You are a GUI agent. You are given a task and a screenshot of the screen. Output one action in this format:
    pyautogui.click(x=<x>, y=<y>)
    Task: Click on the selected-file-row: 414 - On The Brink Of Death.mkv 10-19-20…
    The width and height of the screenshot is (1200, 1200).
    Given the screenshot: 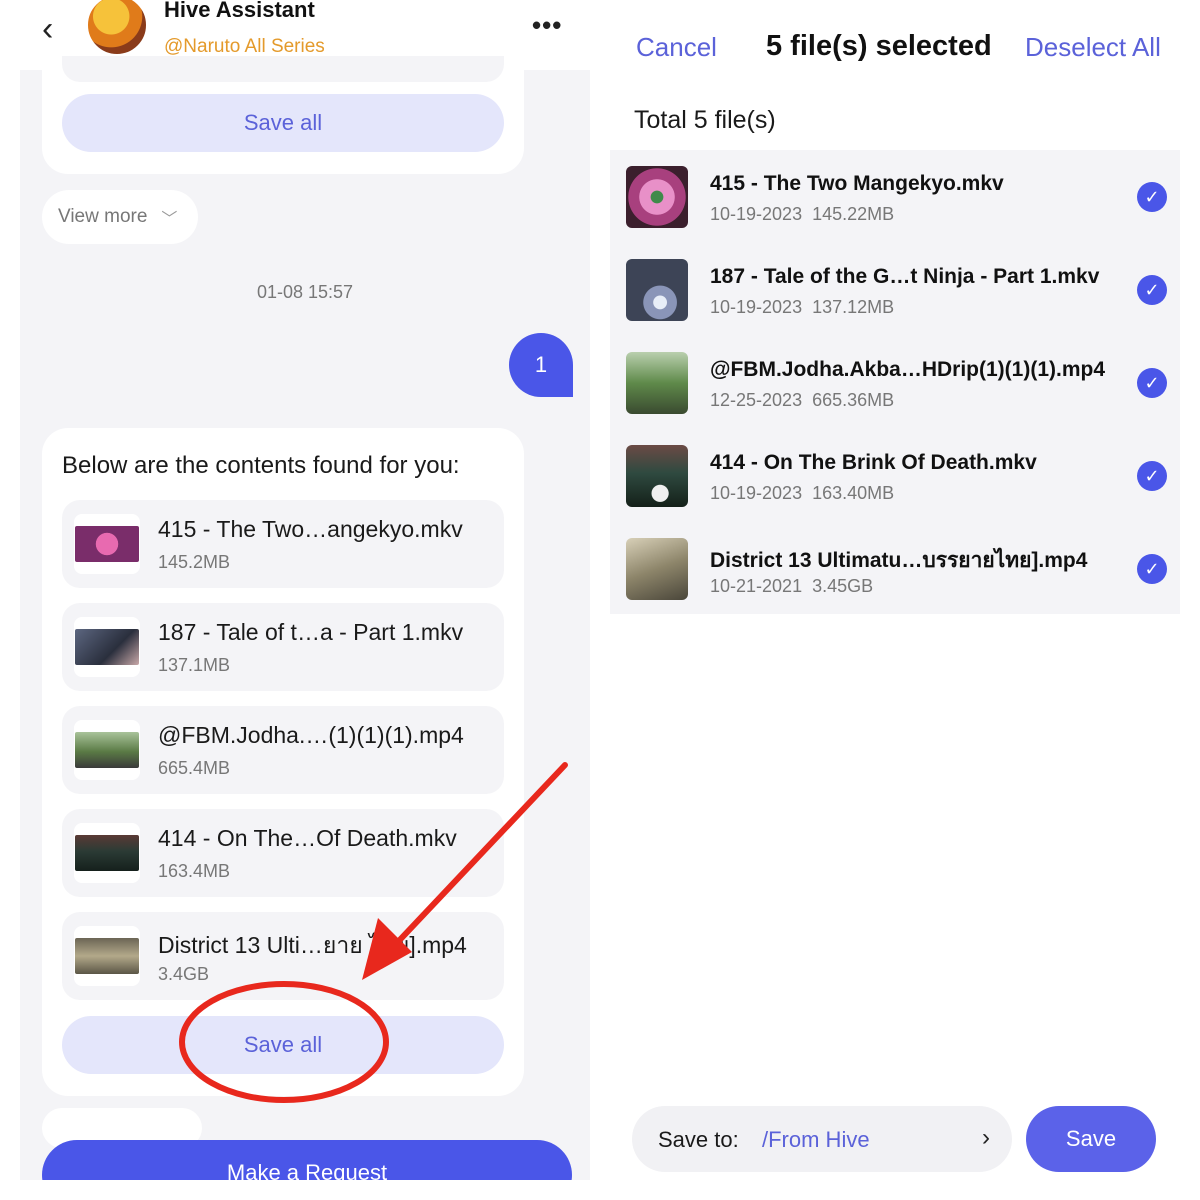 What is the action you would take?
    pyautogui.click(x=895, y=475)
    